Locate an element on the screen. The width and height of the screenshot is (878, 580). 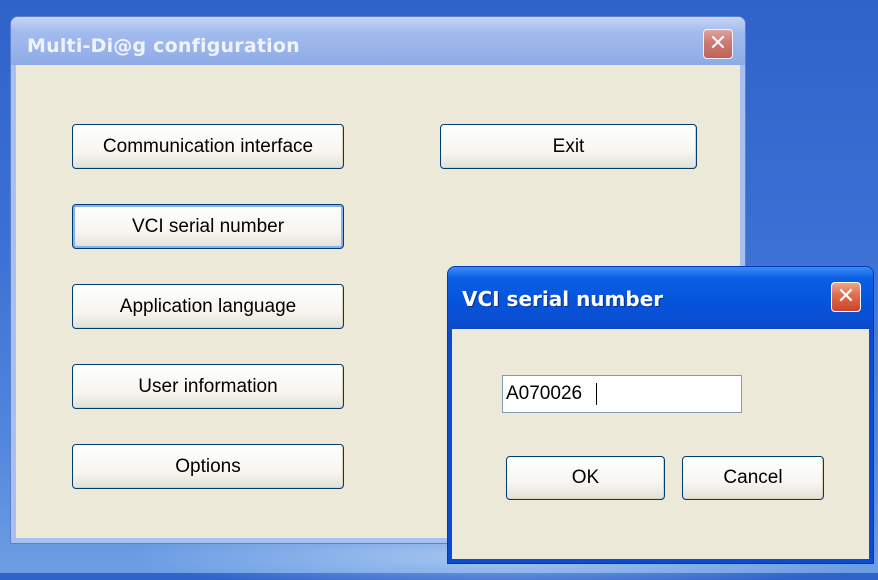
cancel-button-label: Cancel is located at coordinates (753, 477).